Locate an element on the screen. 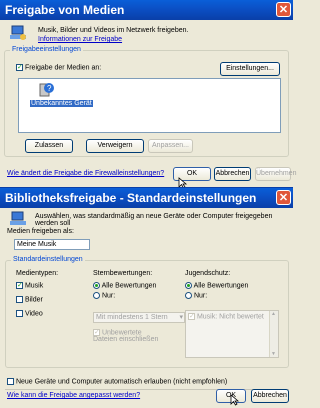  share-media-label: Freigabe der Medien an: is located at coordinates (63, 68).